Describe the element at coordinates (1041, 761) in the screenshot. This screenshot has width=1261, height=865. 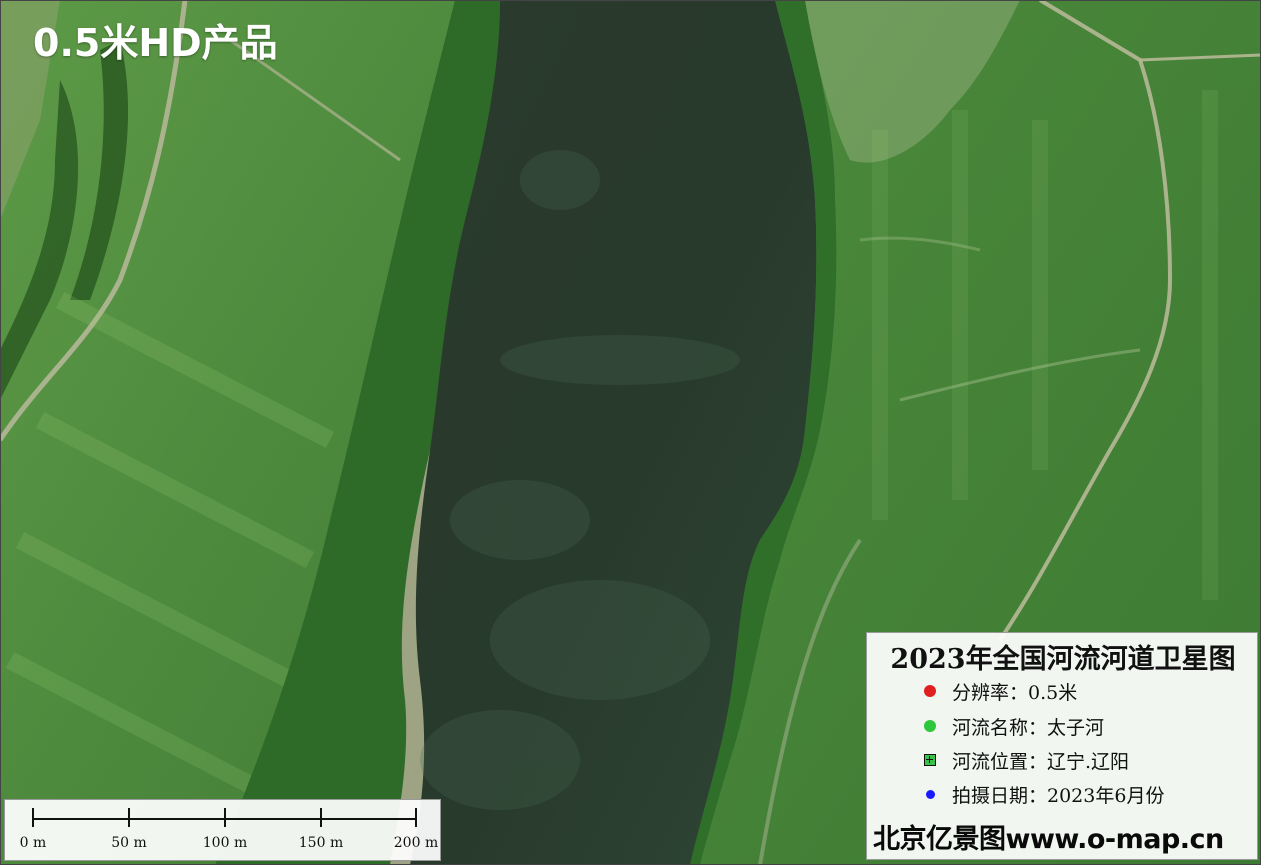
I see `legend-row-label: 河流位置：辽宁.辽阳` at that location.